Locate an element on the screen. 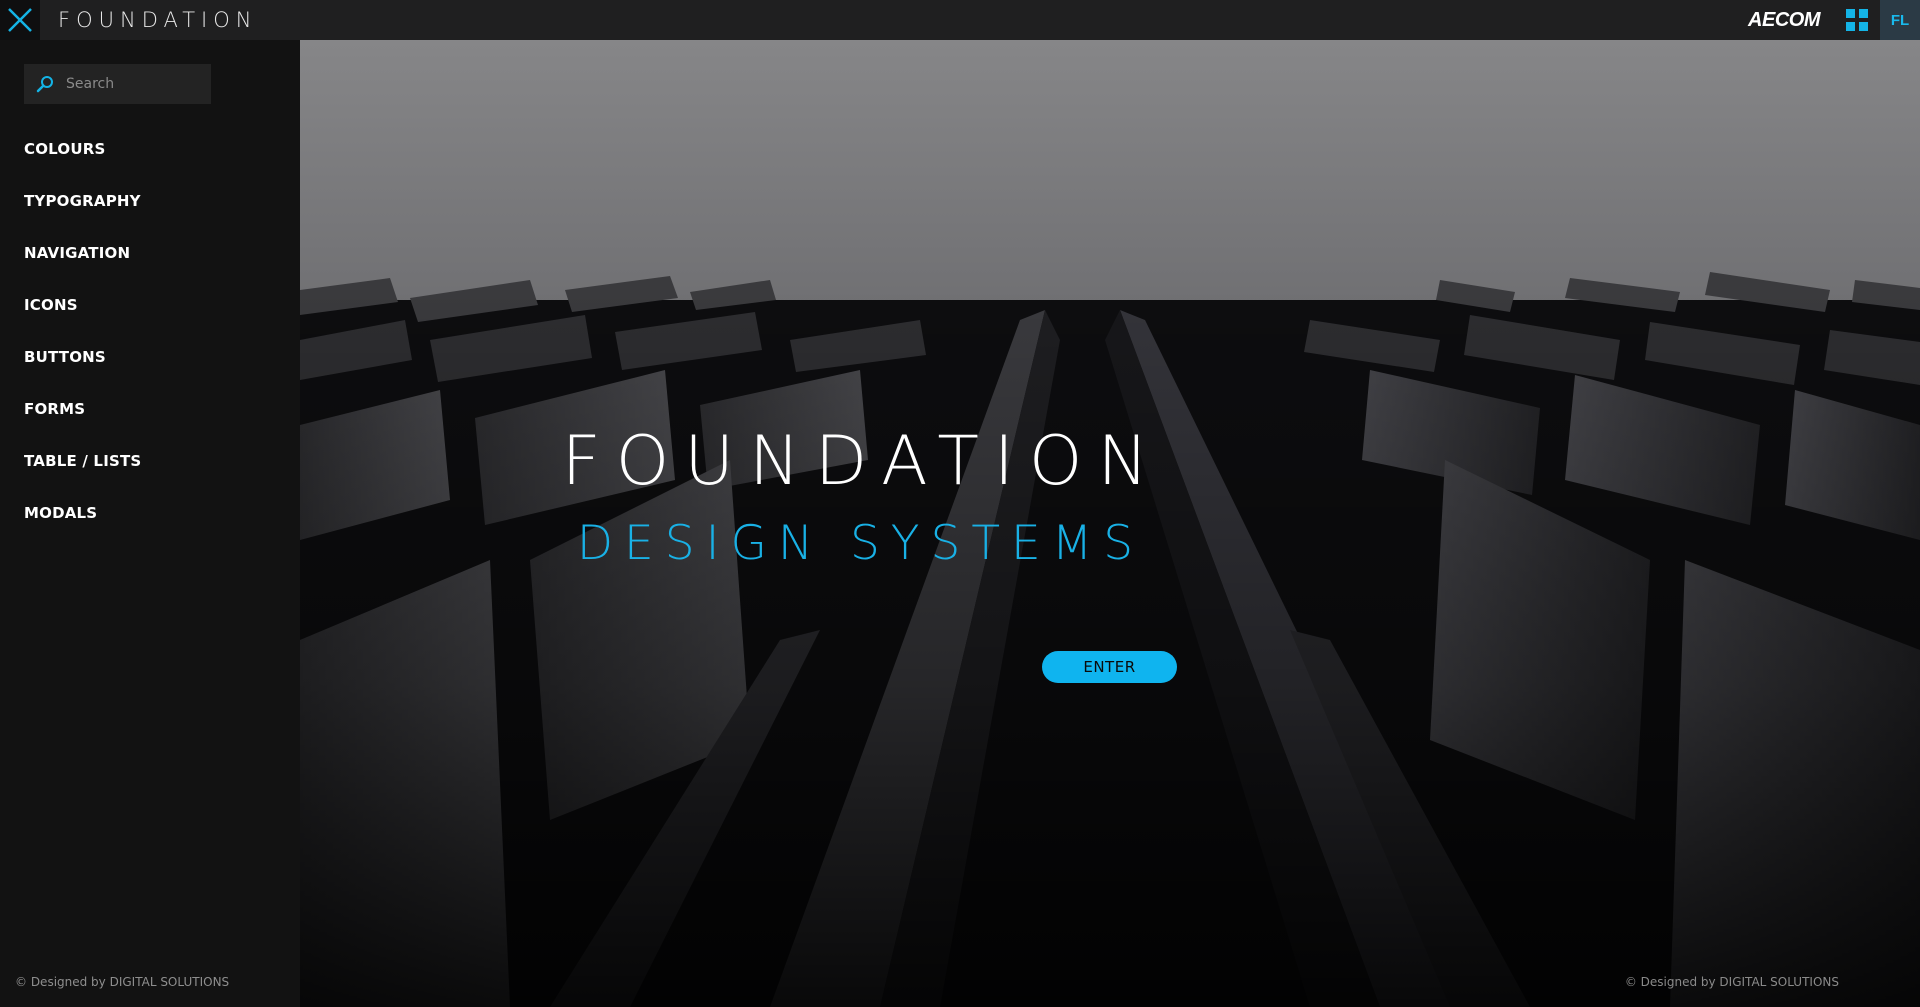  search-input is located at coordinates (134, 84).